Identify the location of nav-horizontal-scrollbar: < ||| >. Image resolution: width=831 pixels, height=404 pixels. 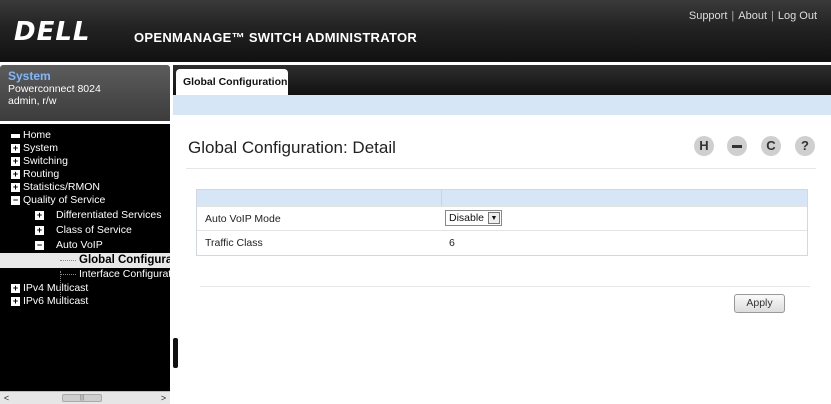
(85, 397).